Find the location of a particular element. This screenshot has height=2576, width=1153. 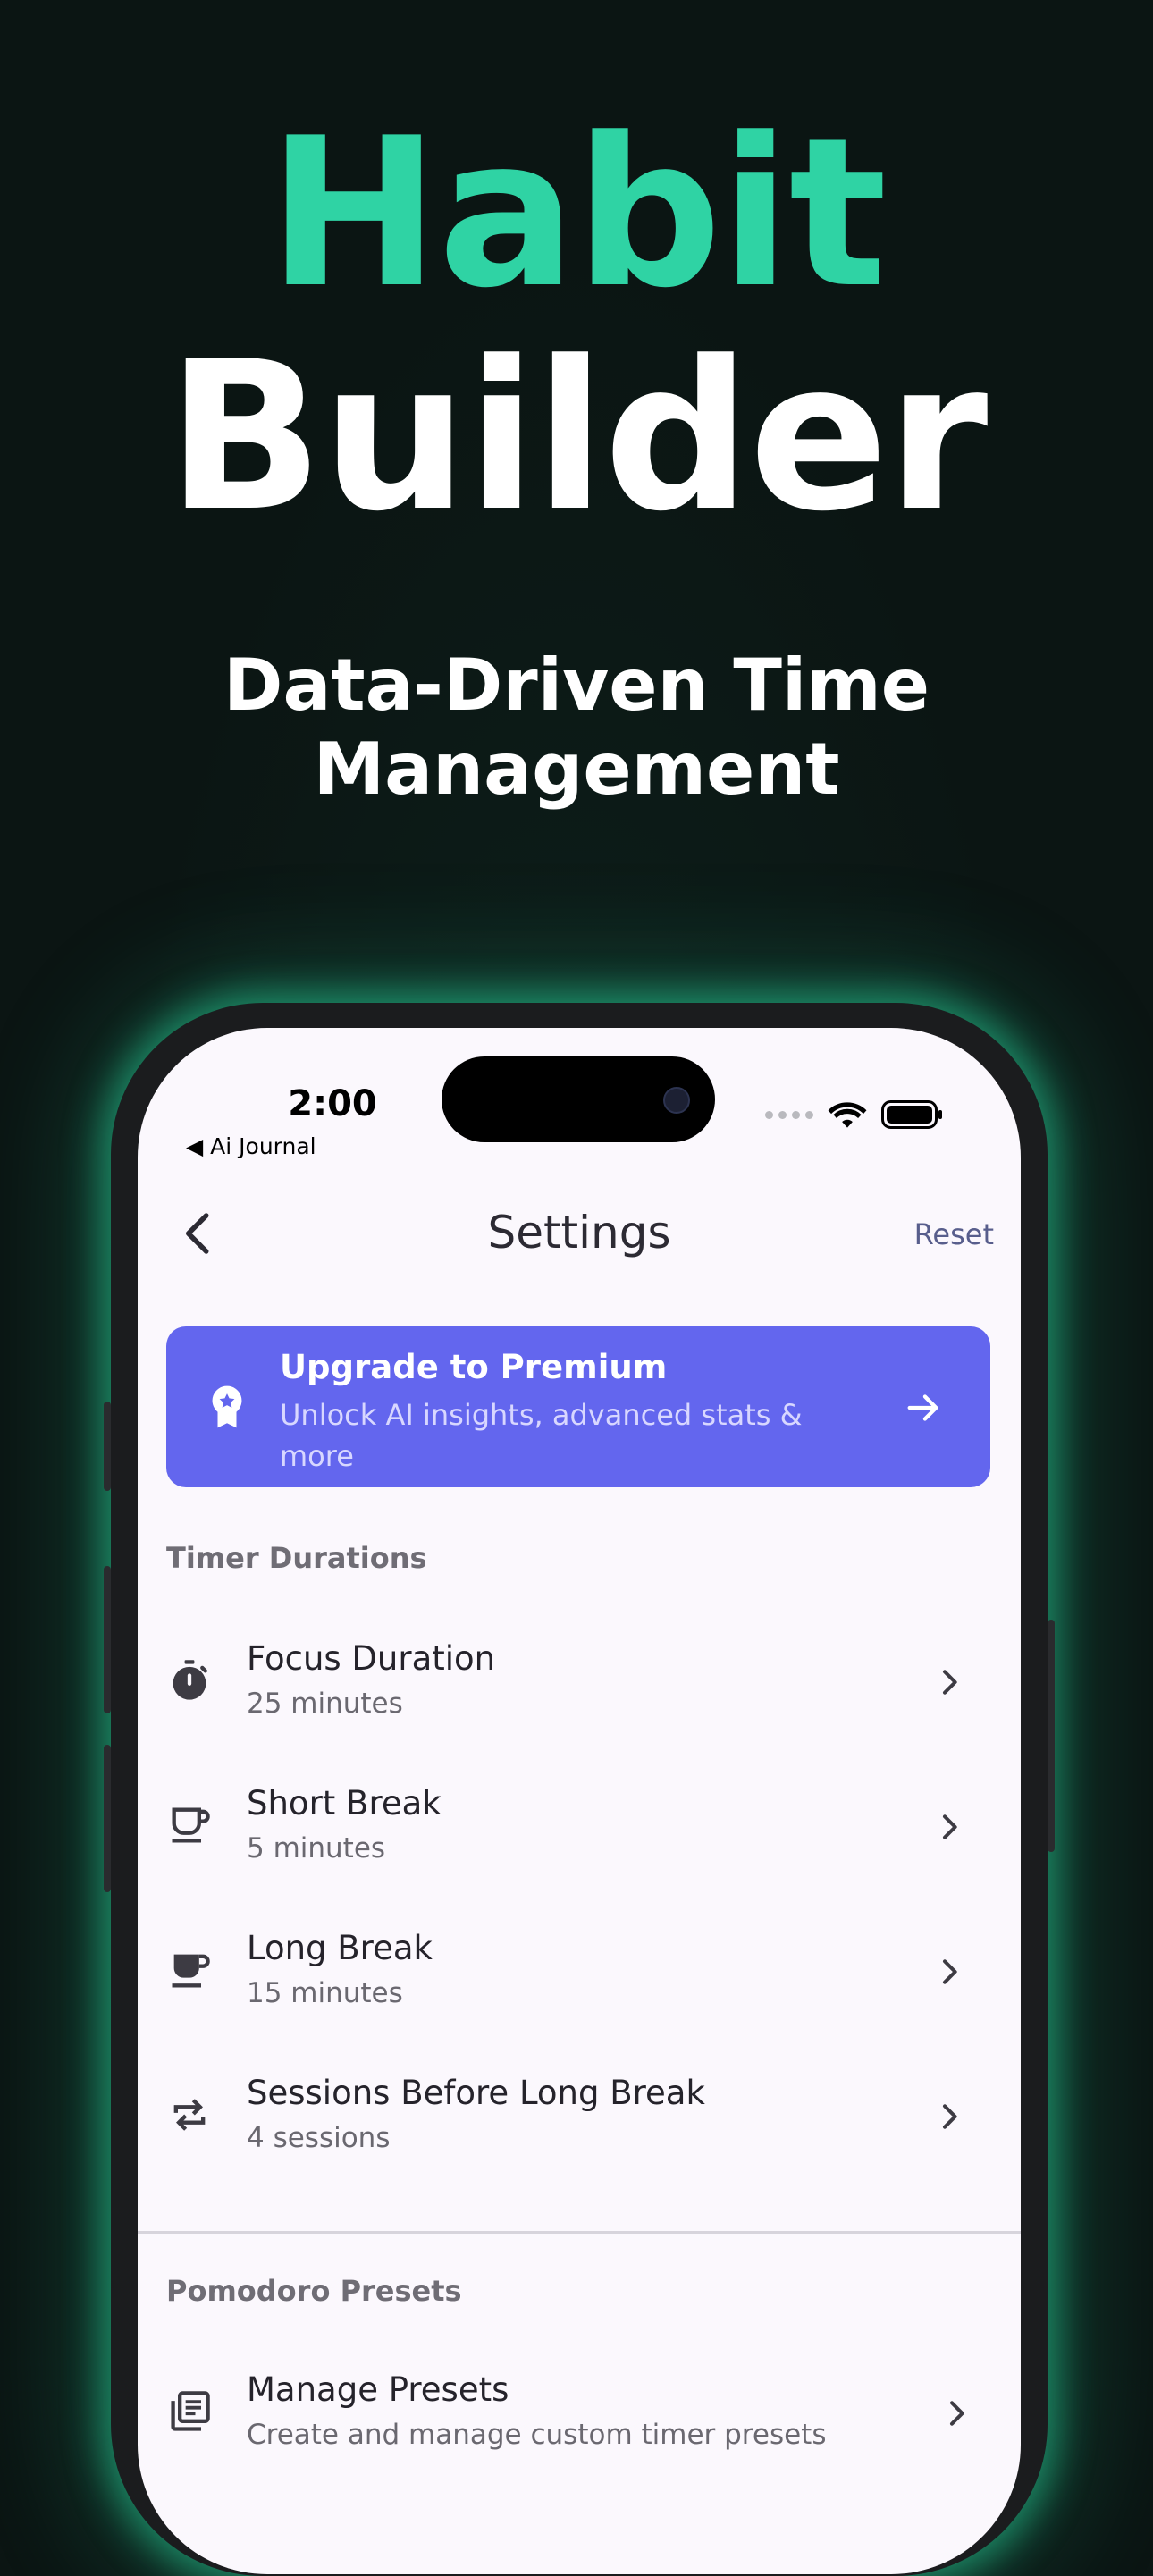

row-value: Create and manage custom timer presets is located at coordinates (537, 2435).